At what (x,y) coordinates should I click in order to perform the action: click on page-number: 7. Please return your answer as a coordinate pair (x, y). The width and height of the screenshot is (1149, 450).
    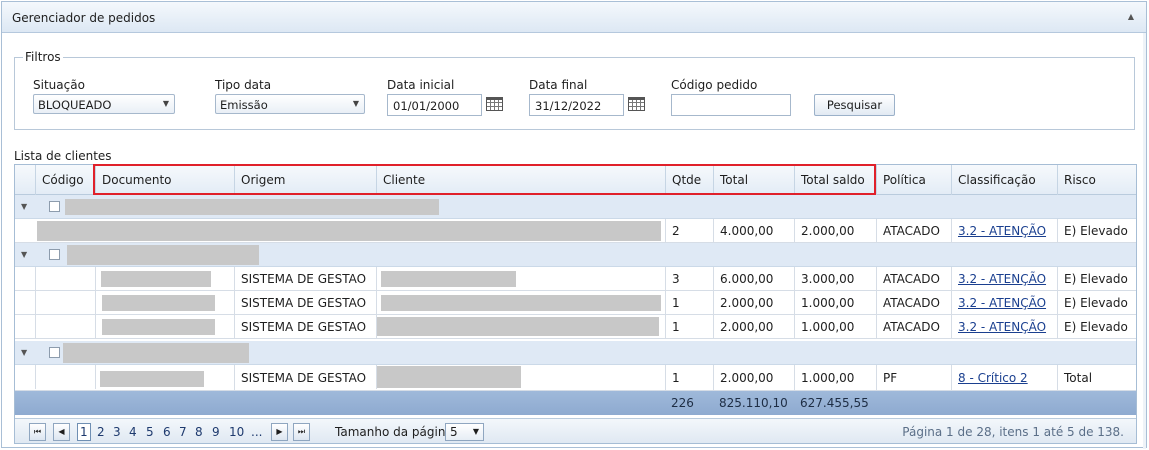
    Looking at the image, I should click on (183, 432).